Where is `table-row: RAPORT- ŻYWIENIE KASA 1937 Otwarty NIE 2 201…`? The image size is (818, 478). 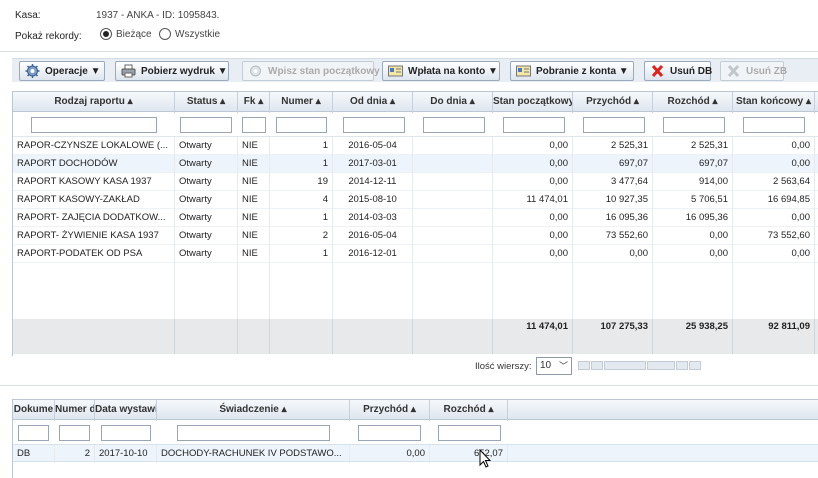
table-row: RAPORT- ŻYWIENIE KASA 1937 Otwarty NIE 2 201… is located at coordinates (415, 236).